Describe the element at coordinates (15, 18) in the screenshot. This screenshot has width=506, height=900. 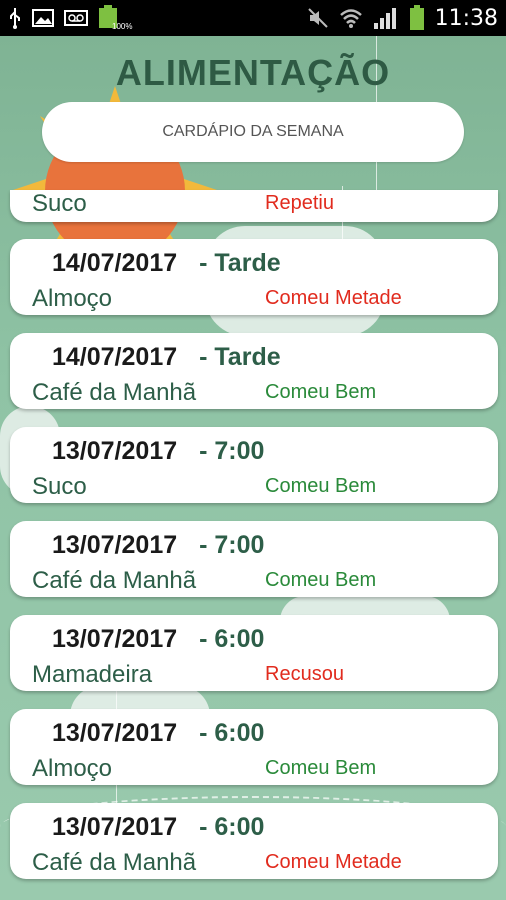
I see `usb-icon` at that location.